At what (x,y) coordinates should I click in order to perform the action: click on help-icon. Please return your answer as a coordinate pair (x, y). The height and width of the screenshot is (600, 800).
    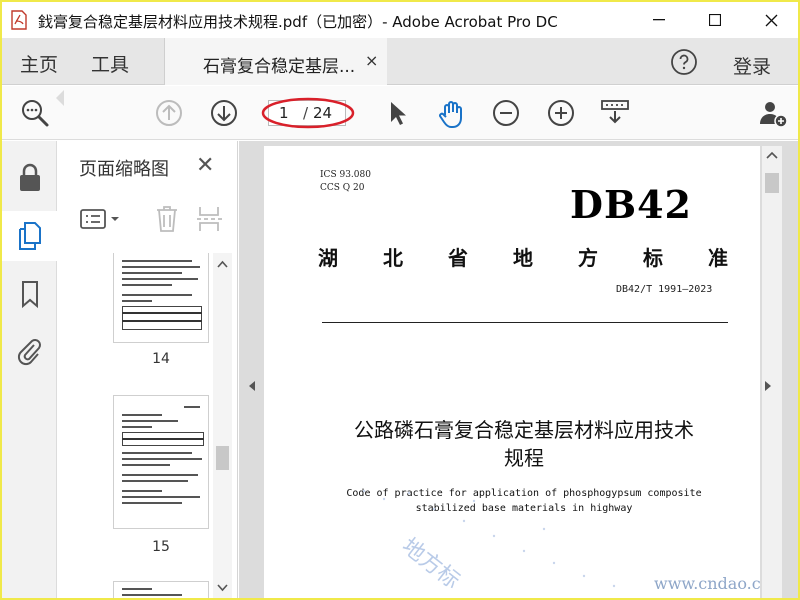
    Looking at the image, I should click on (684, 62).